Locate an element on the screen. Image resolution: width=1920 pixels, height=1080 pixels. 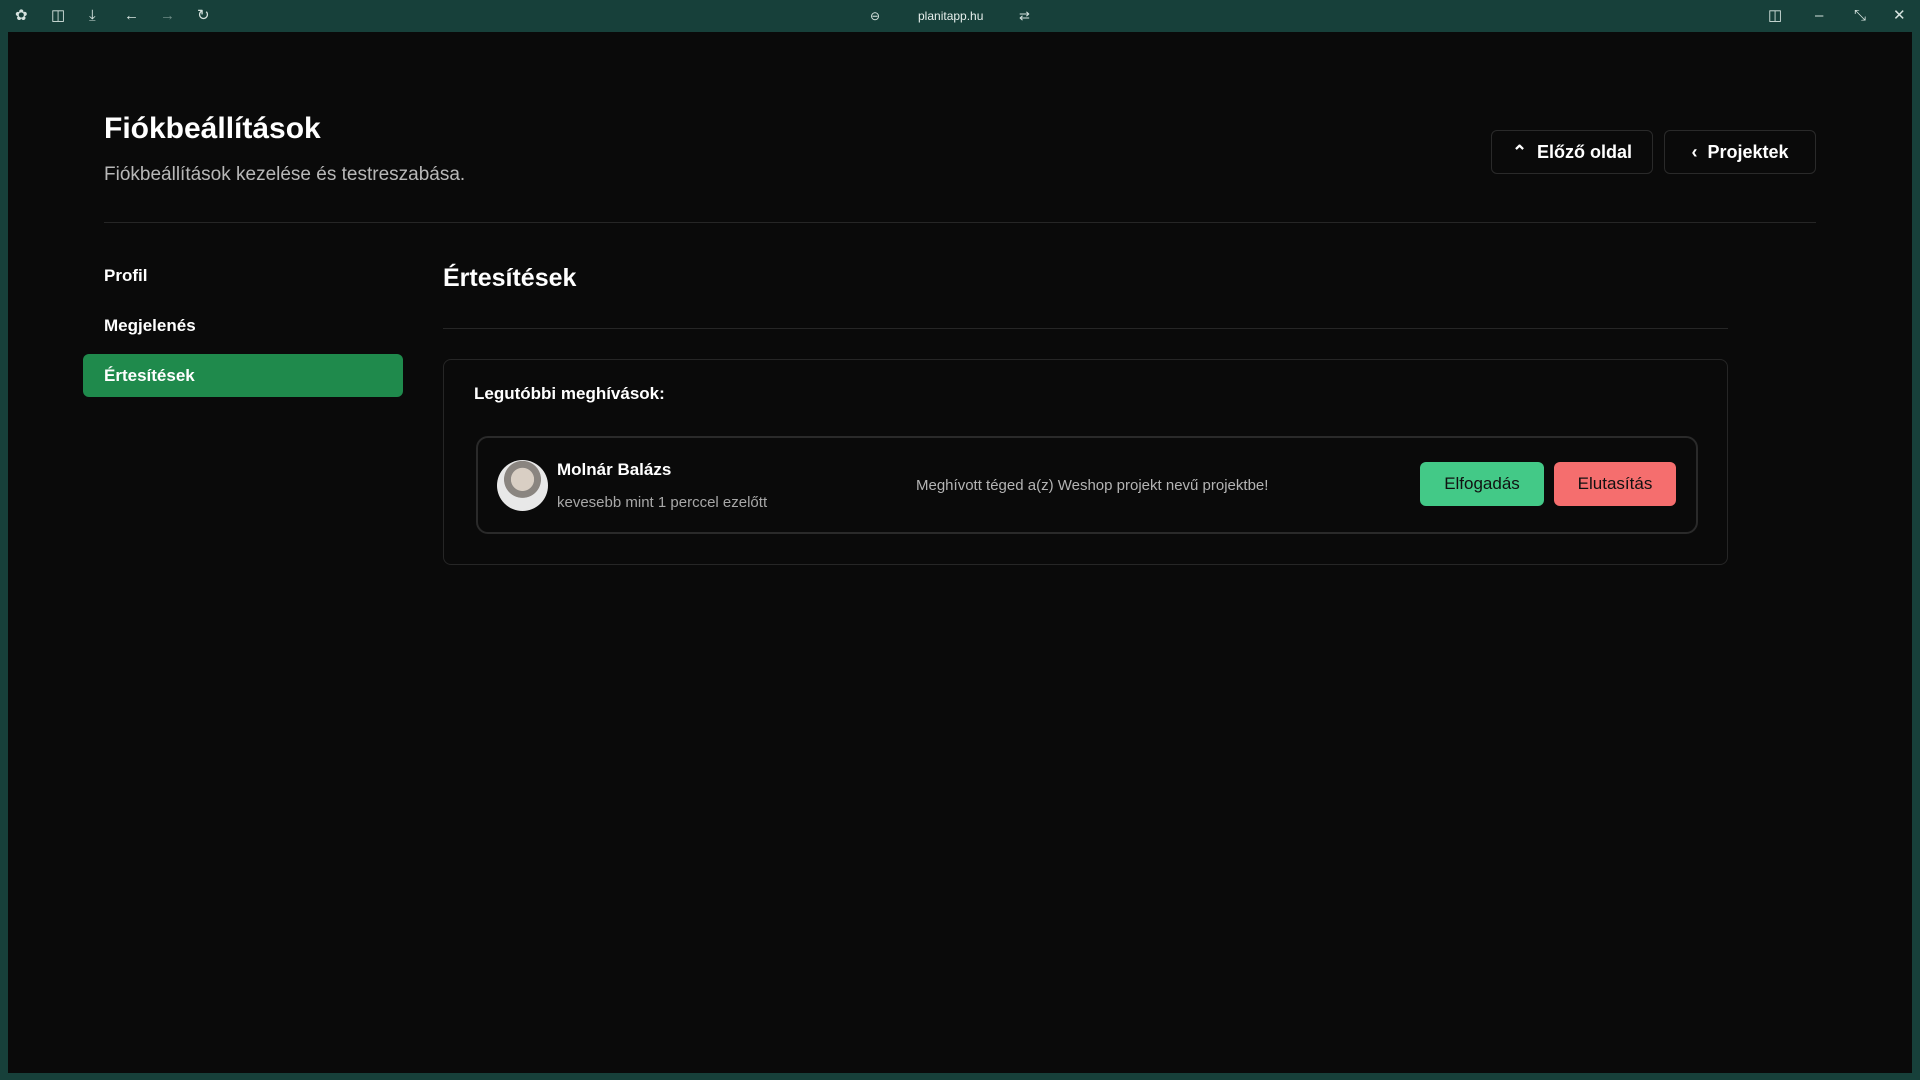
chevron-left-icon: ‹ is located at coordinates (1694, 151).